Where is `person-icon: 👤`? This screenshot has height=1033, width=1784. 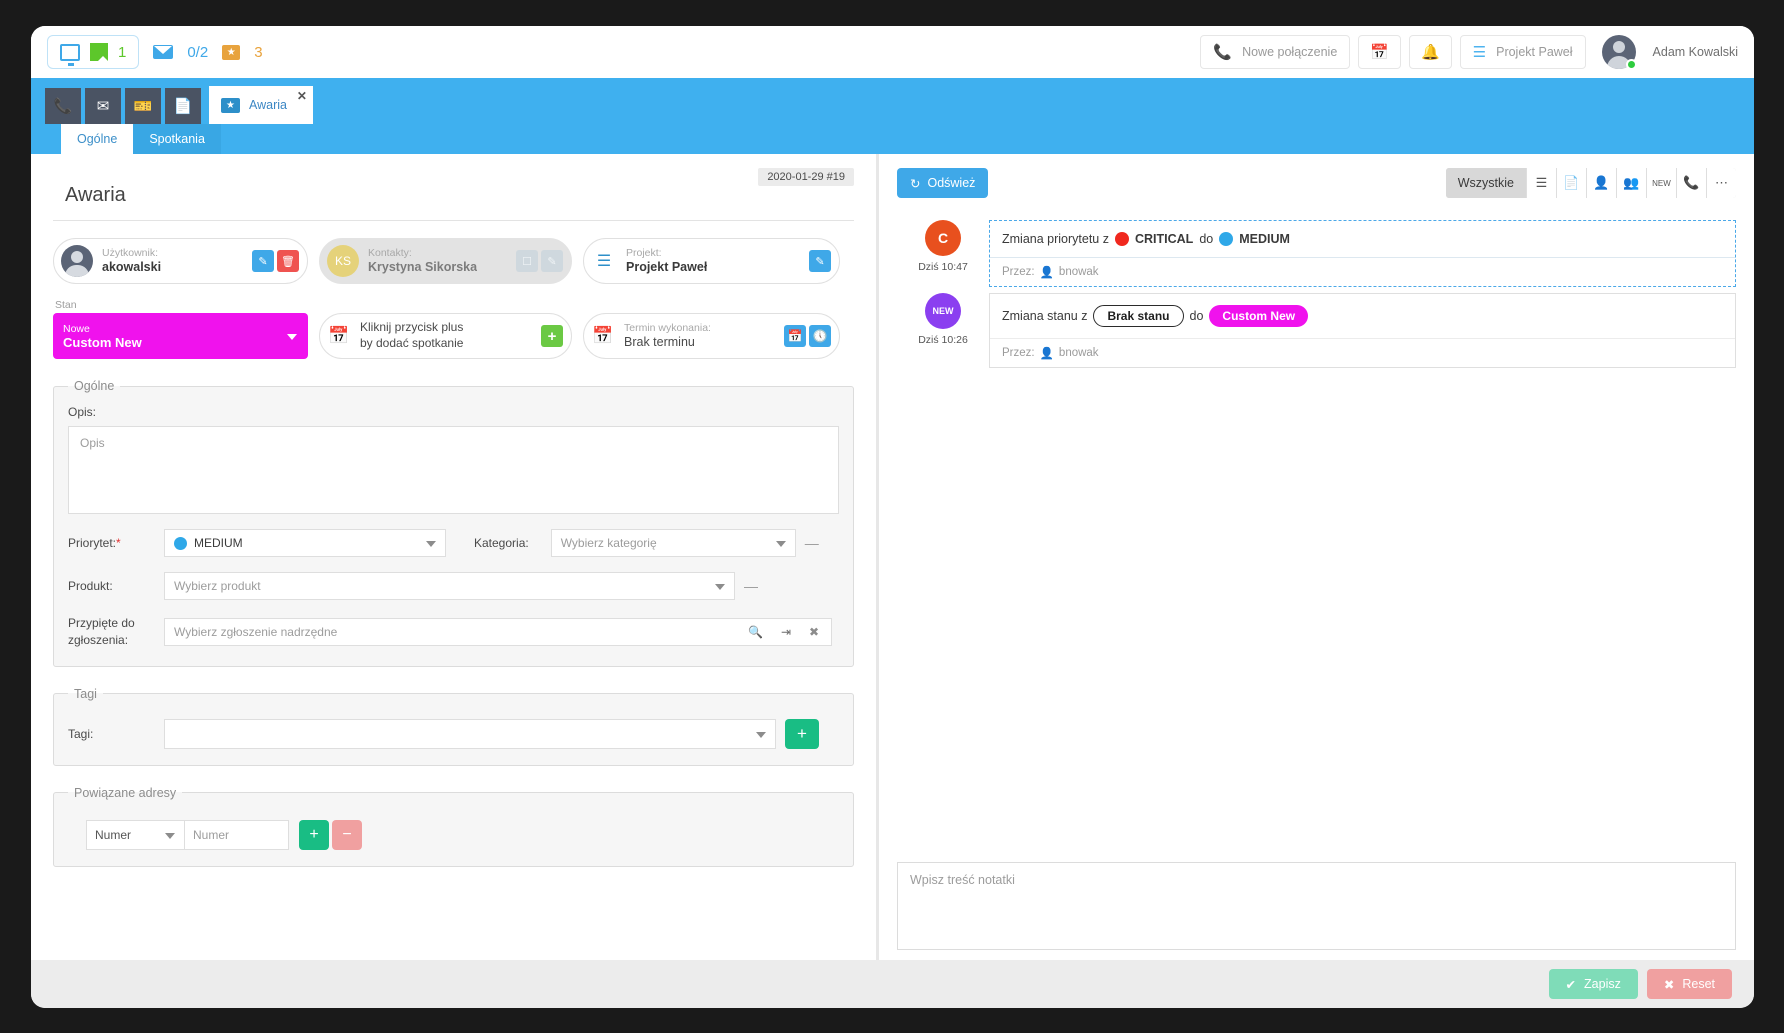
person-icon: 👤 is located at coordinates (1046, 354).